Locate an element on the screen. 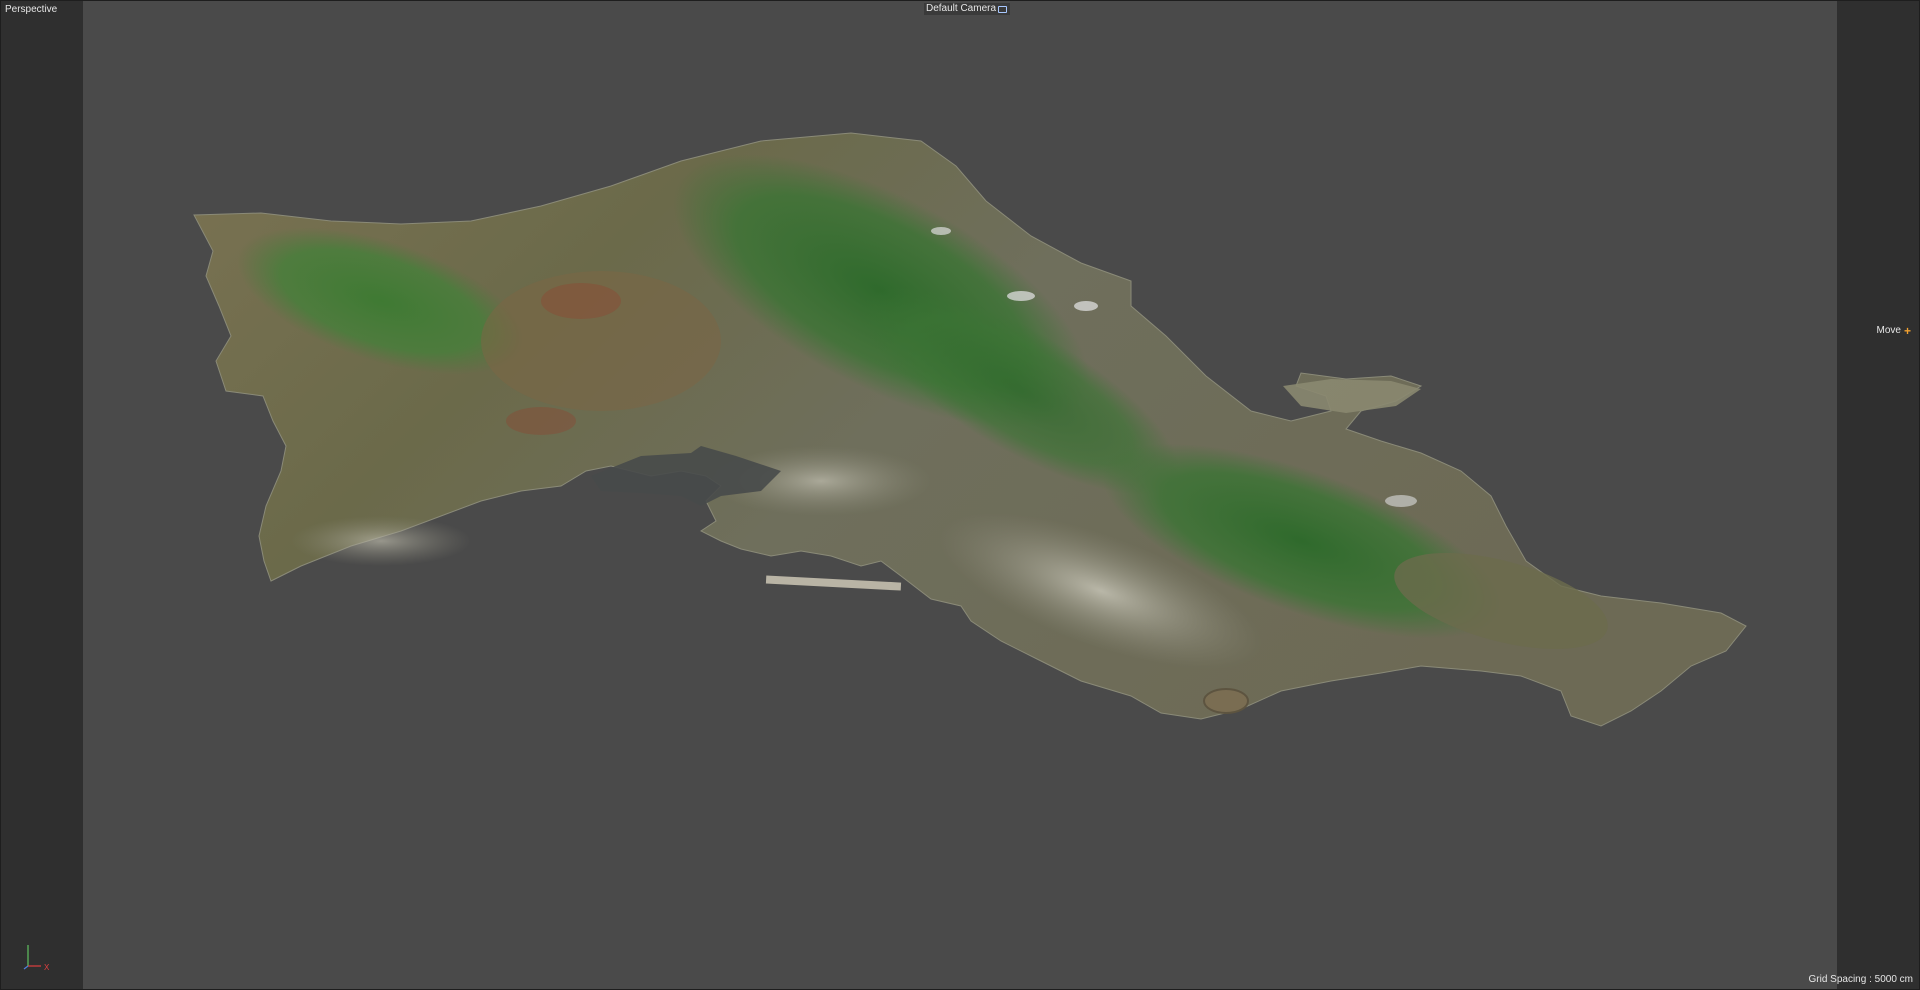 This screenshot has width=1920, height=990. move-cross-icon: + is located at coordinates (1907, 331).